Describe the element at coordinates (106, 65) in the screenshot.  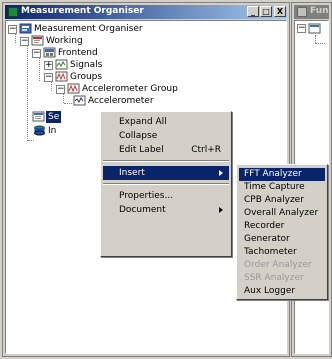
I see `tree-node-signals: + Signals` at that location.